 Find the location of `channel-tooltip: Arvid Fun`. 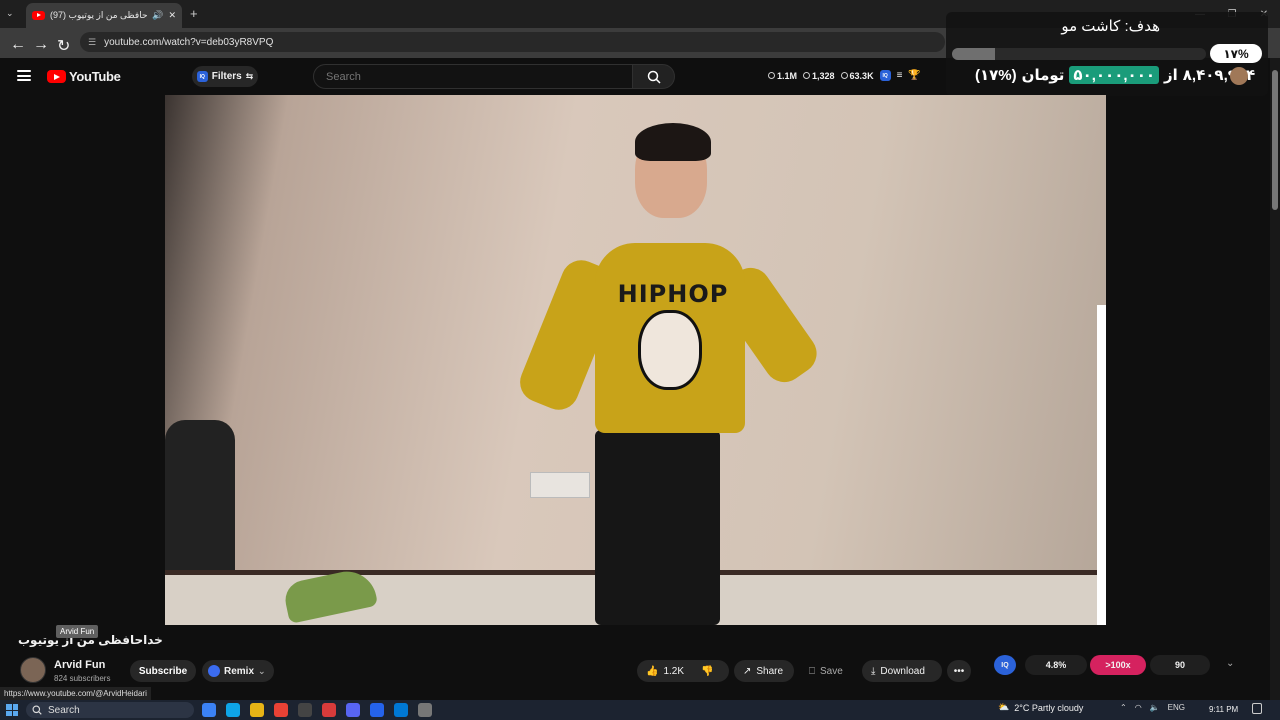

channel-tooltip: Arvid Fun is located at coordinates (77, 631).